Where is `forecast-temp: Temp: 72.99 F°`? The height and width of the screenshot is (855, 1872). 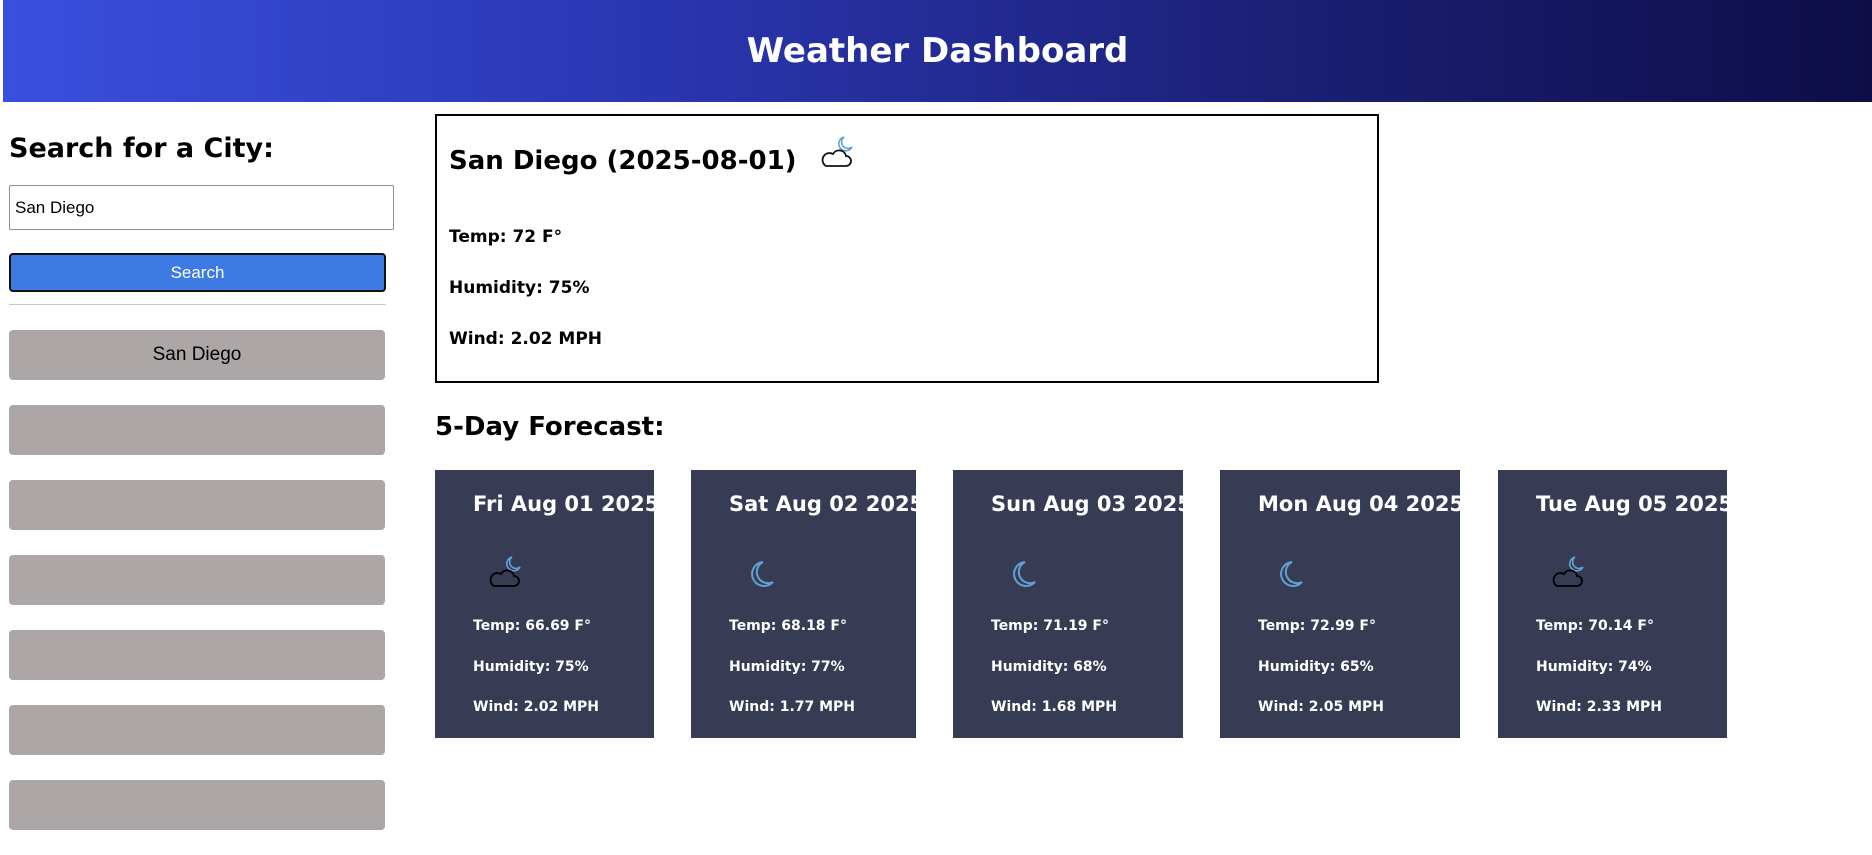
forecast-temp: Temp: 72.99 F° is located at coordinates (1317, 626).